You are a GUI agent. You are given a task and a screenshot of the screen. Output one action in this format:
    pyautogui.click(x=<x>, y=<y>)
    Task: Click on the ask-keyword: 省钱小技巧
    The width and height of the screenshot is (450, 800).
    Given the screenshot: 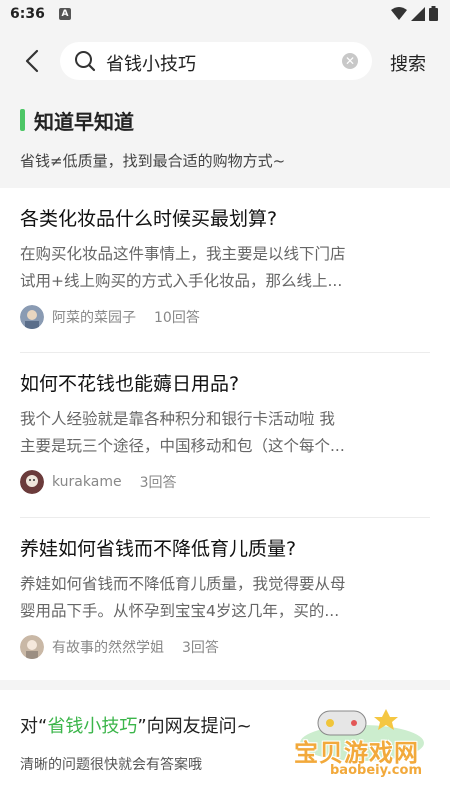 What is the action you would take?
    pyautogui.click(x=92, y=726)
    